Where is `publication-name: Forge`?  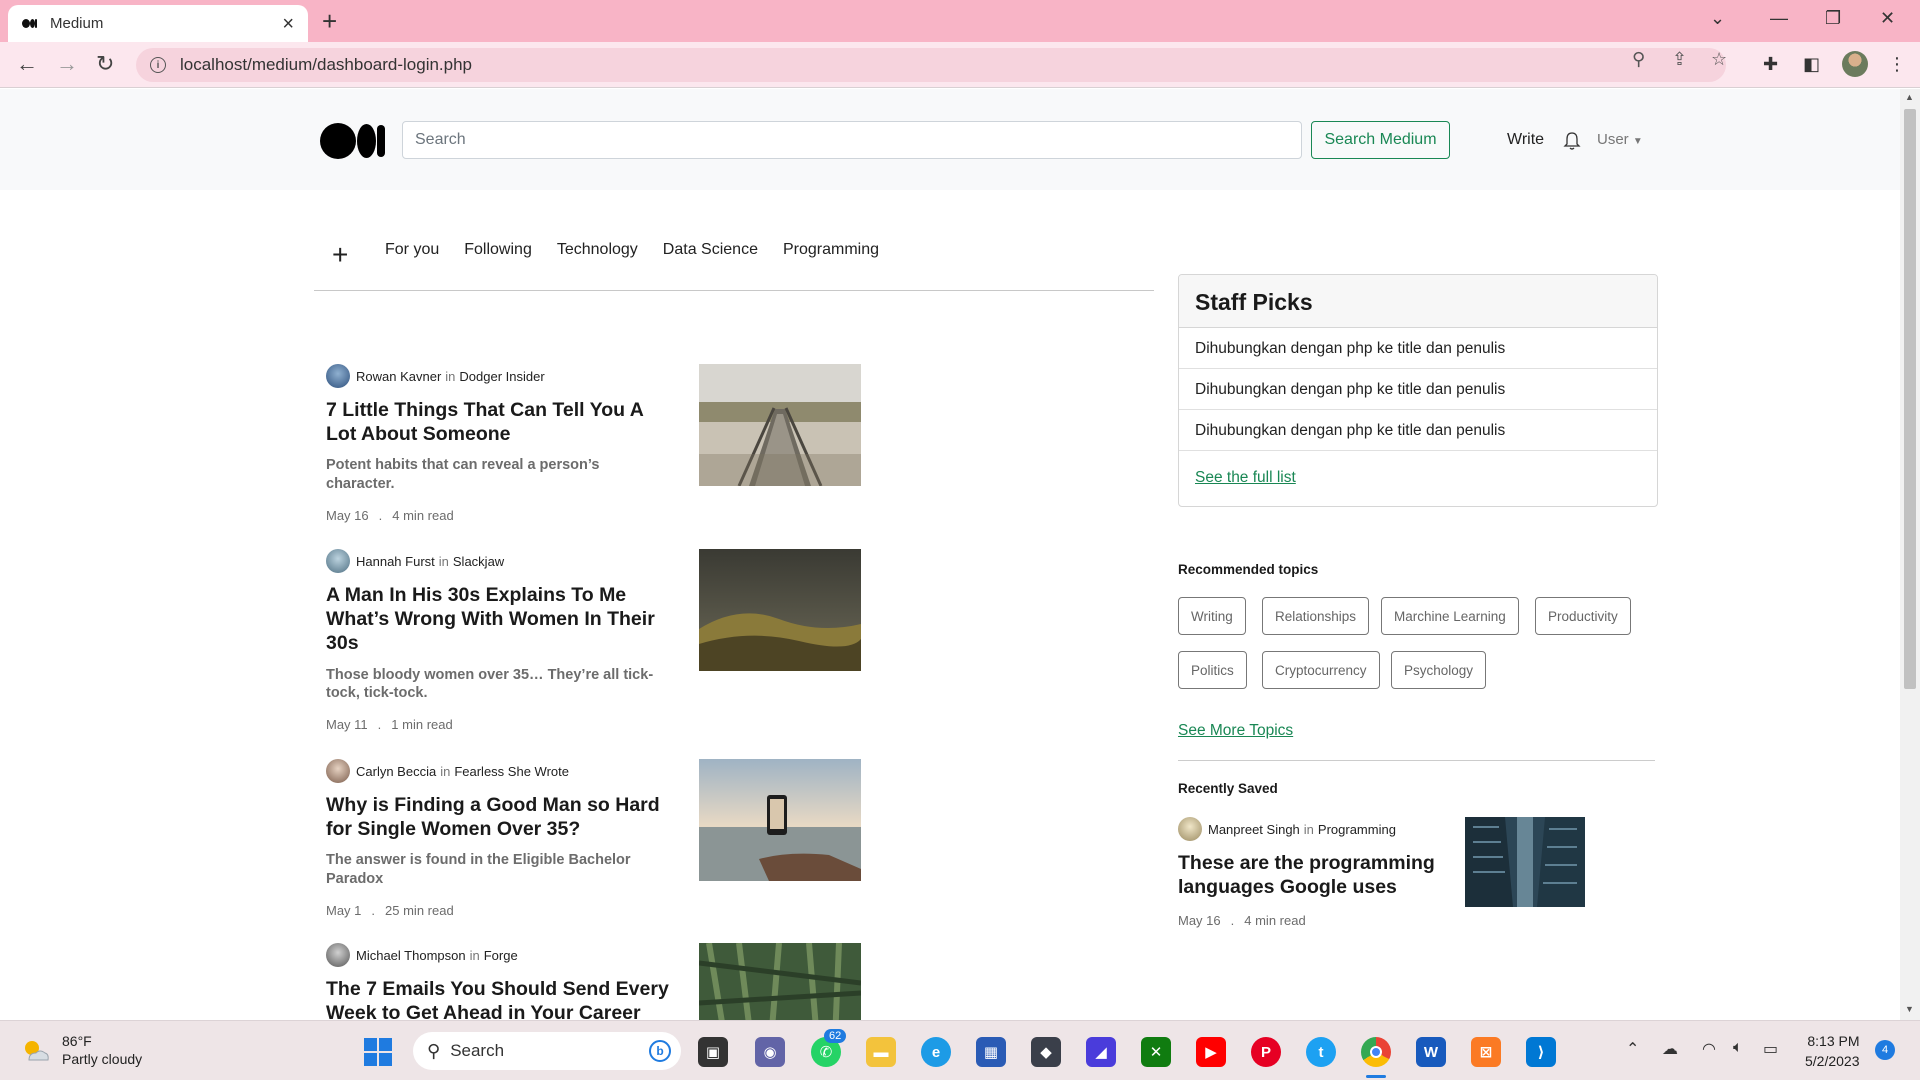
publication-name: Forge is located at coordinates (501, 955).